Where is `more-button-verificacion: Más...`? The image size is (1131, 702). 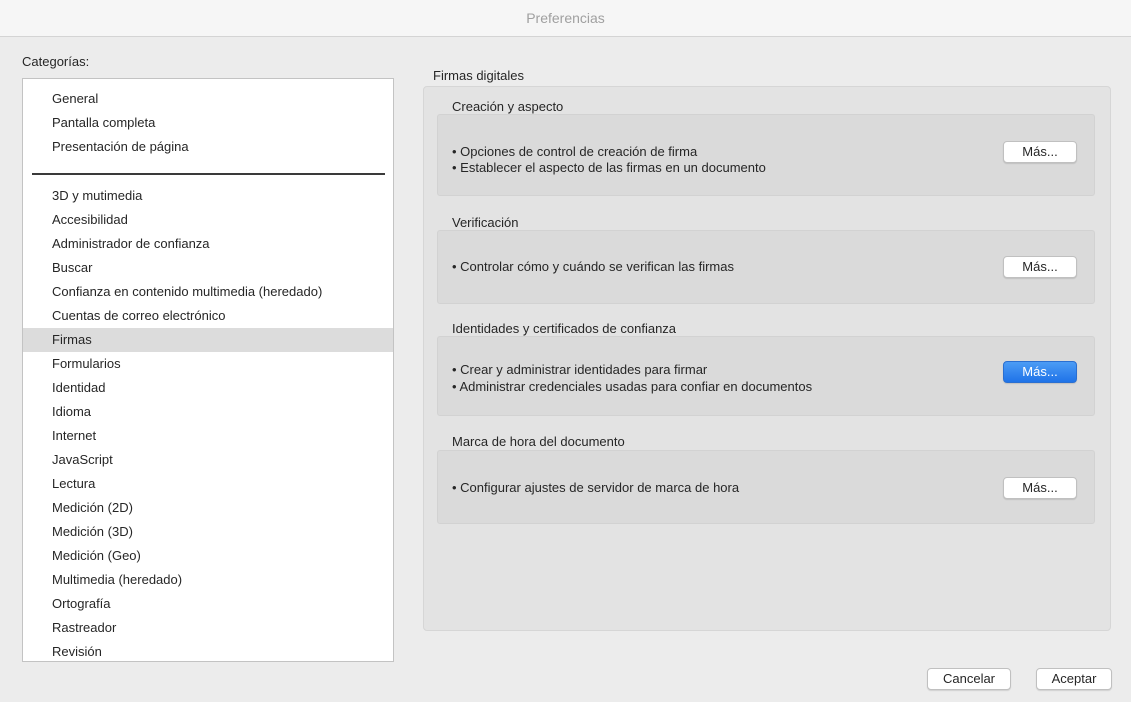 more-button-verificacion: Más... is located at coordinates (1040, 267).